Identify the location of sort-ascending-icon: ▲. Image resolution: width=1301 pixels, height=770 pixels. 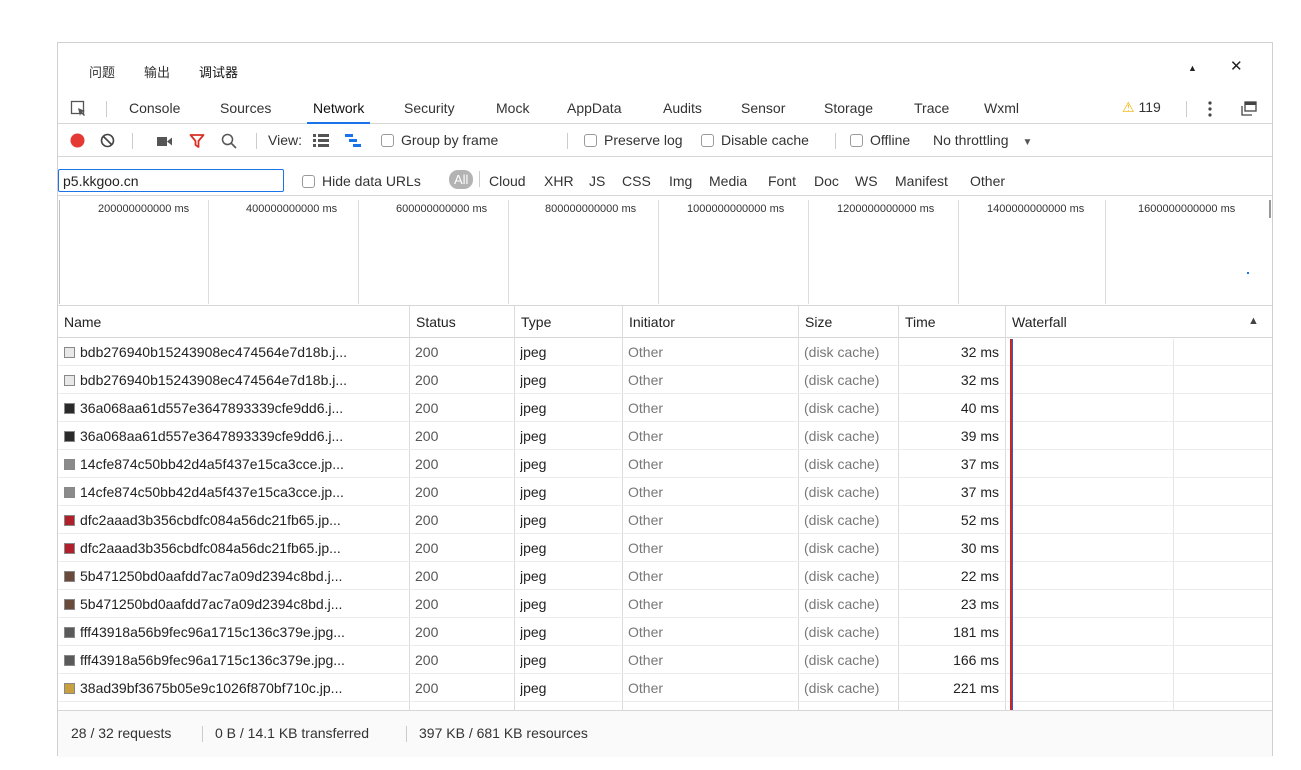
(1253, 321).